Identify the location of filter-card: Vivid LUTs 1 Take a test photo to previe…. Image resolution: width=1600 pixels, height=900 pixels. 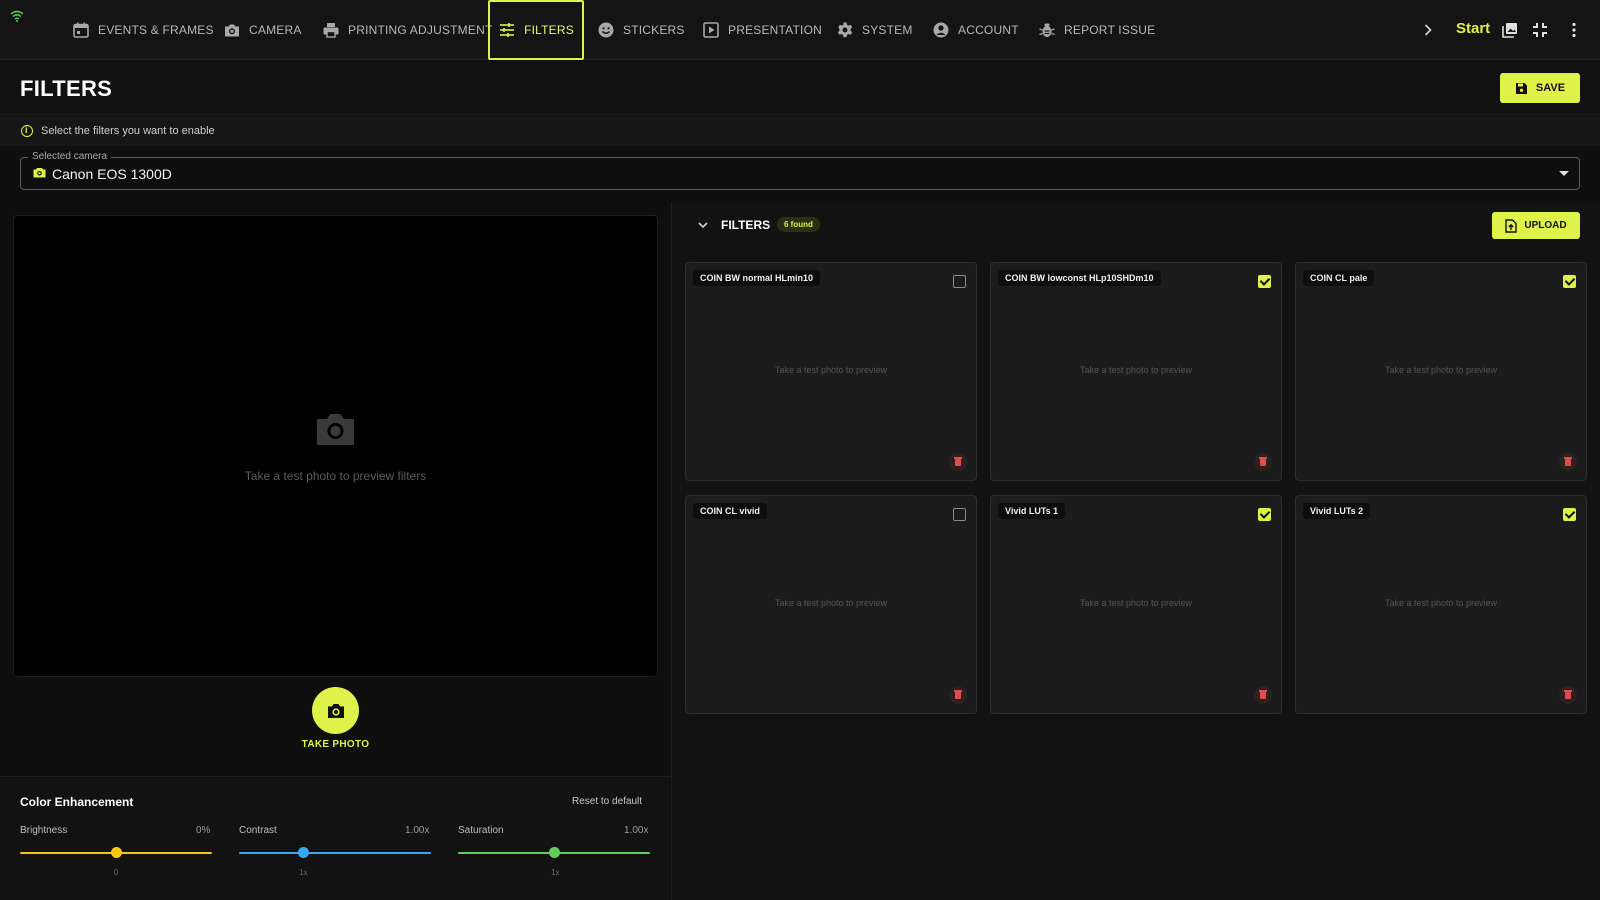
(1136, 604).